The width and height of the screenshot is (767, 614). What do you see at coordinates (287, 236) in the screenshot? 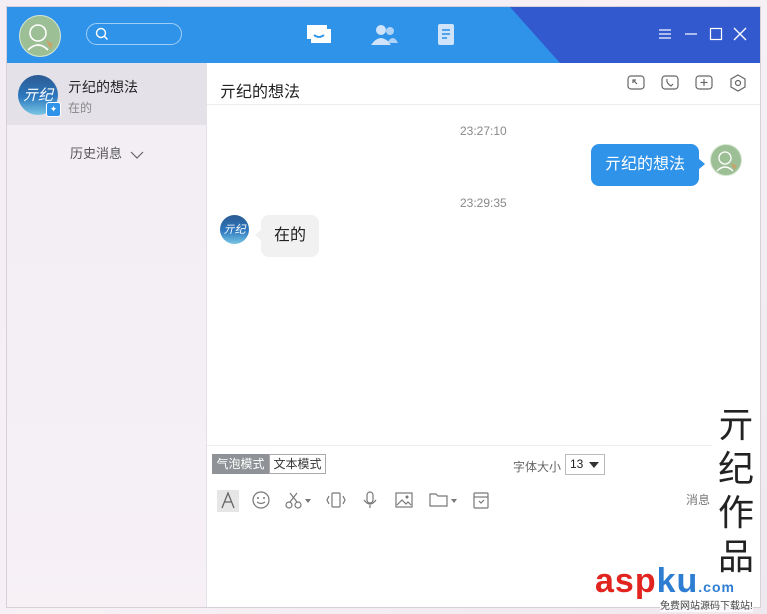
I see `message-bubble-incoming: 在的` at bounding box center [287, 236].